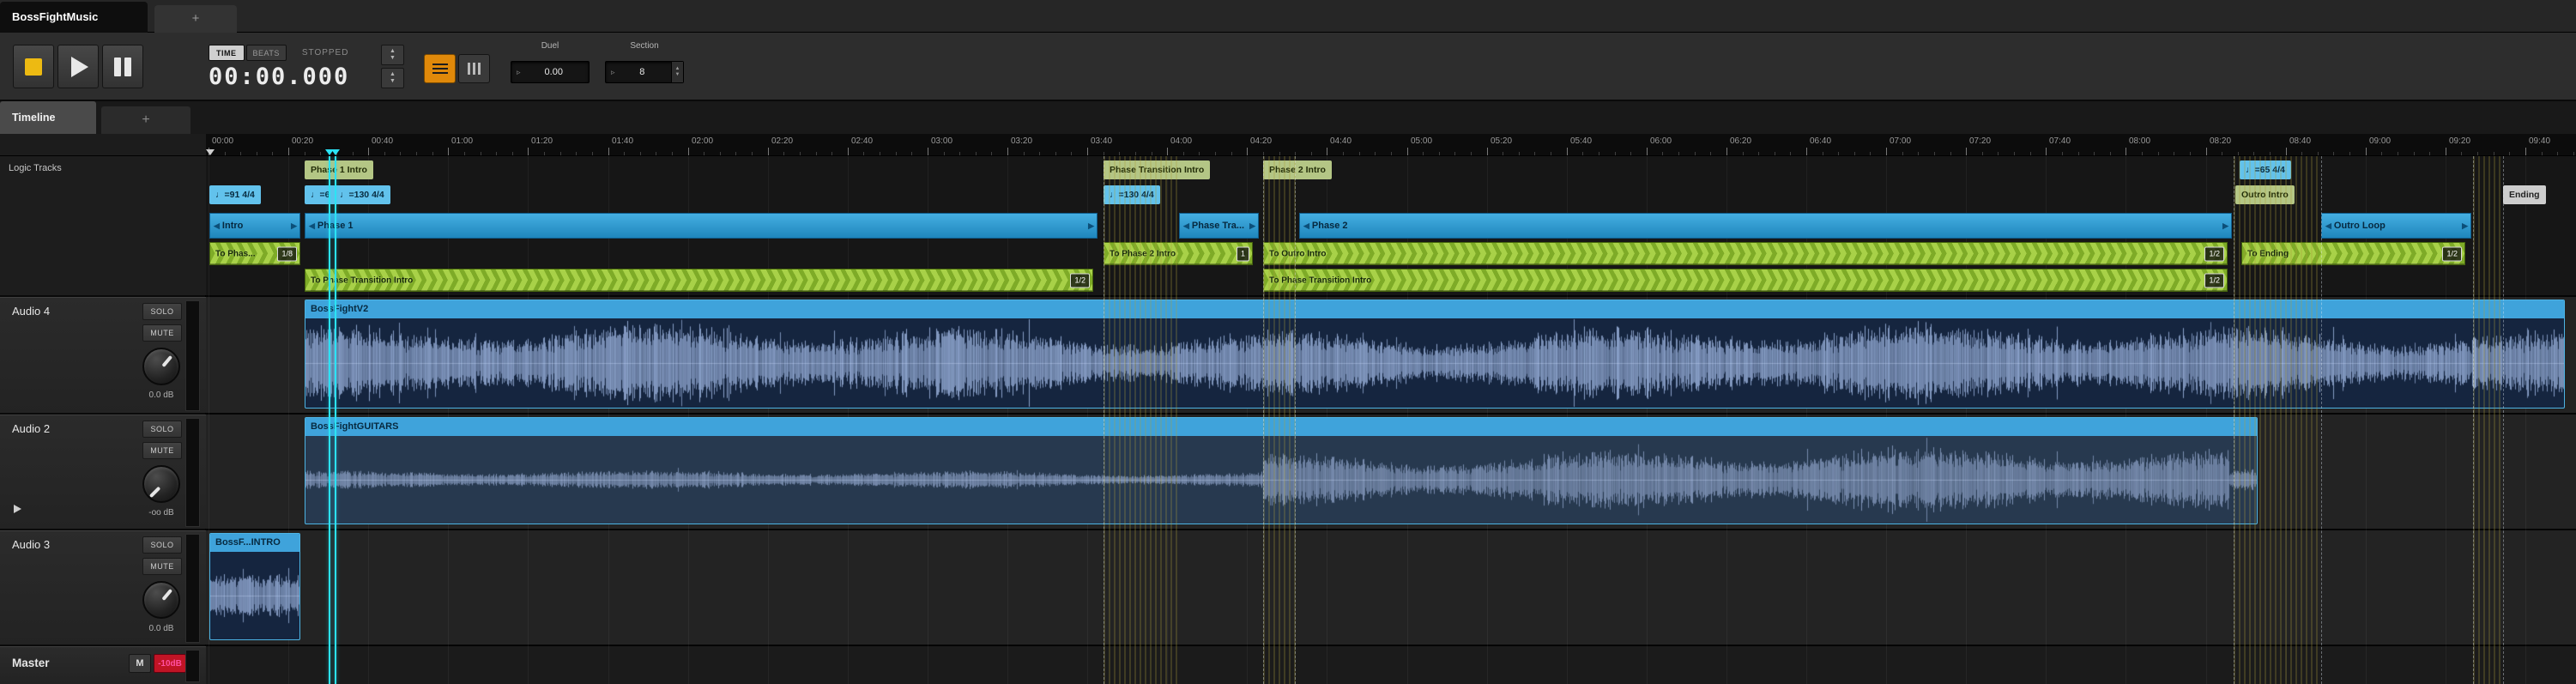 The image size is (2576, 684). Describe the element at coordinates (677, 72) in the screenshot. I see `parameter-spinner: ▲ ▼` at that location.